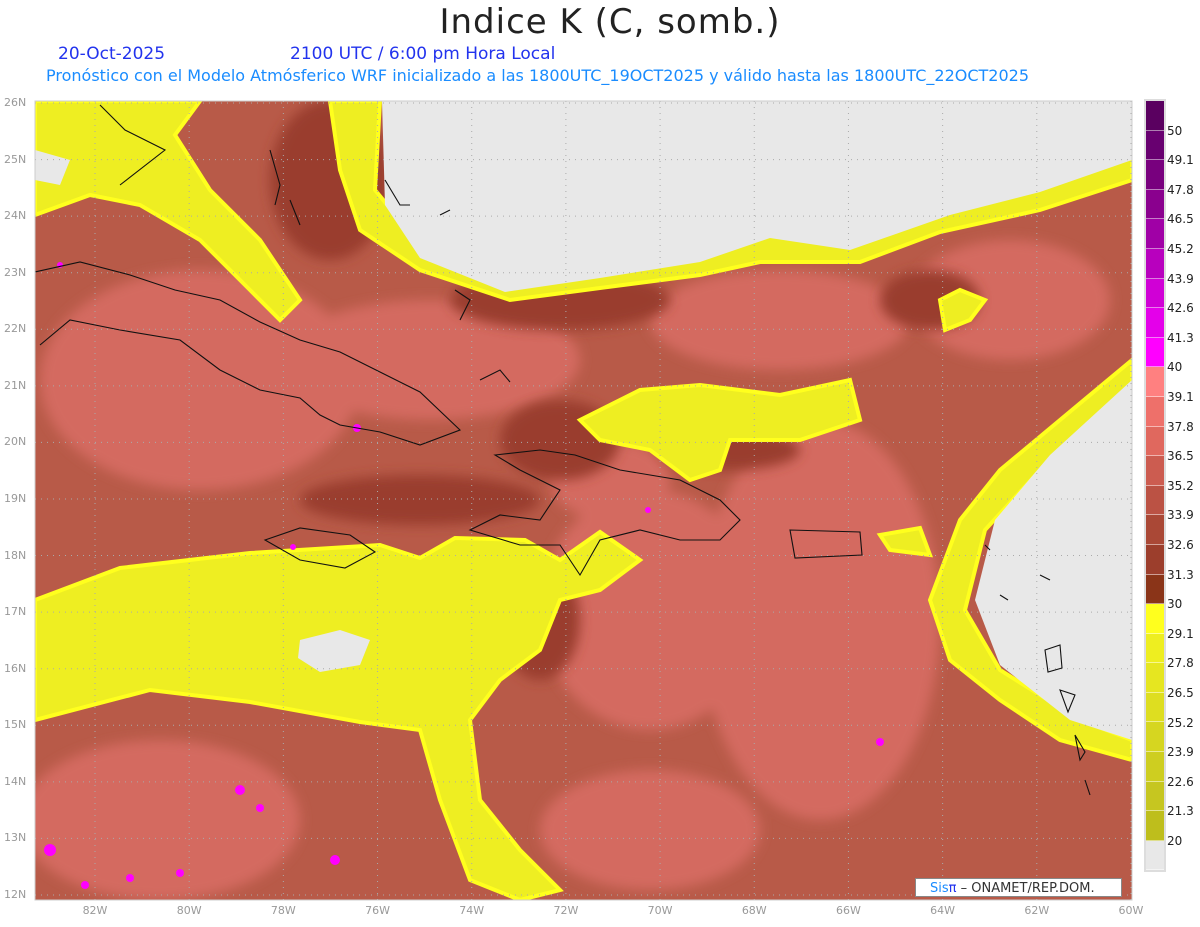  Describe the element at coordinates (1180, 485) in the screenshot. I see `colorbar-label: 35.2` at that location.